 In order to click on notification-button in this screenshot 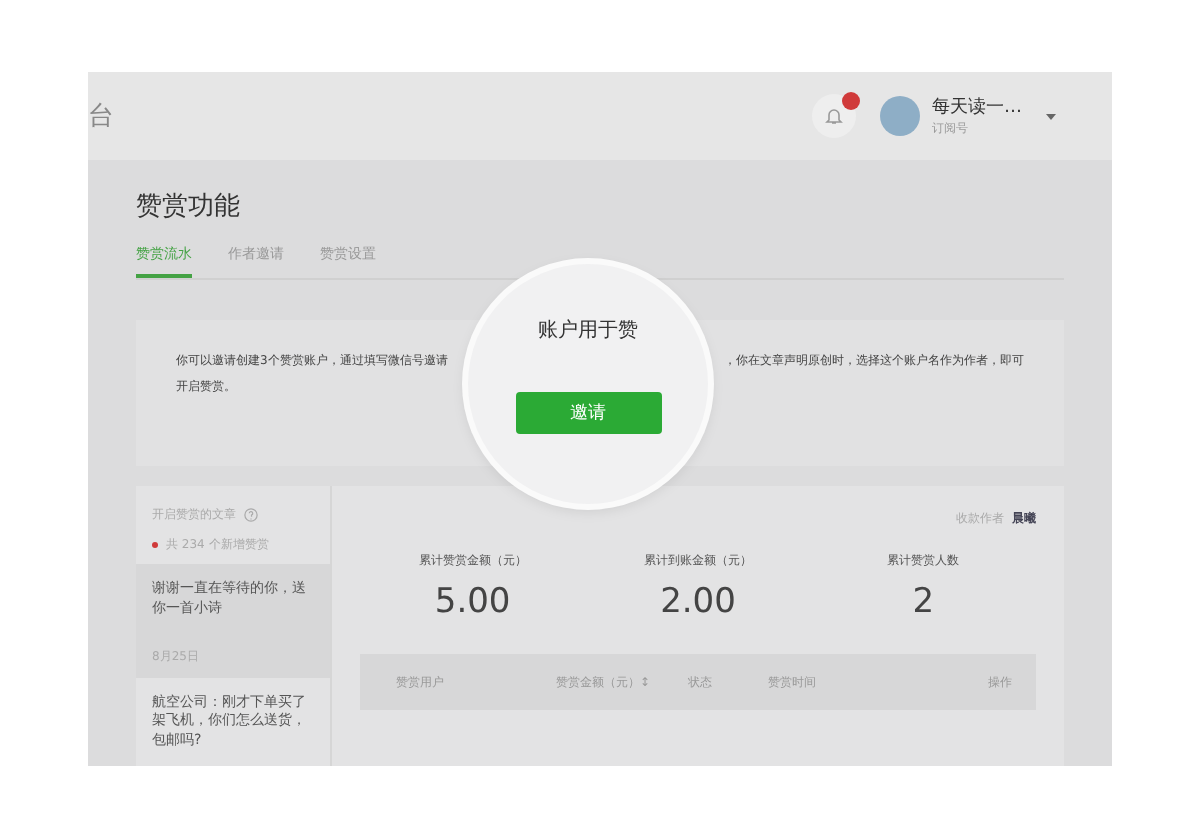, I will do `click(834, 116)`.